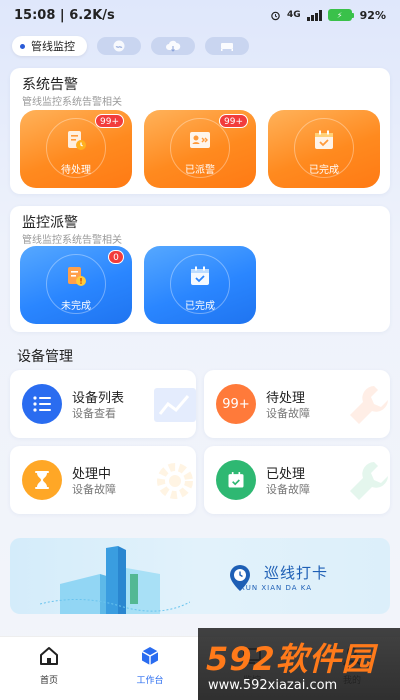  I want to click on device-list-card: 设备列表 设备查看, so click(103, 404).